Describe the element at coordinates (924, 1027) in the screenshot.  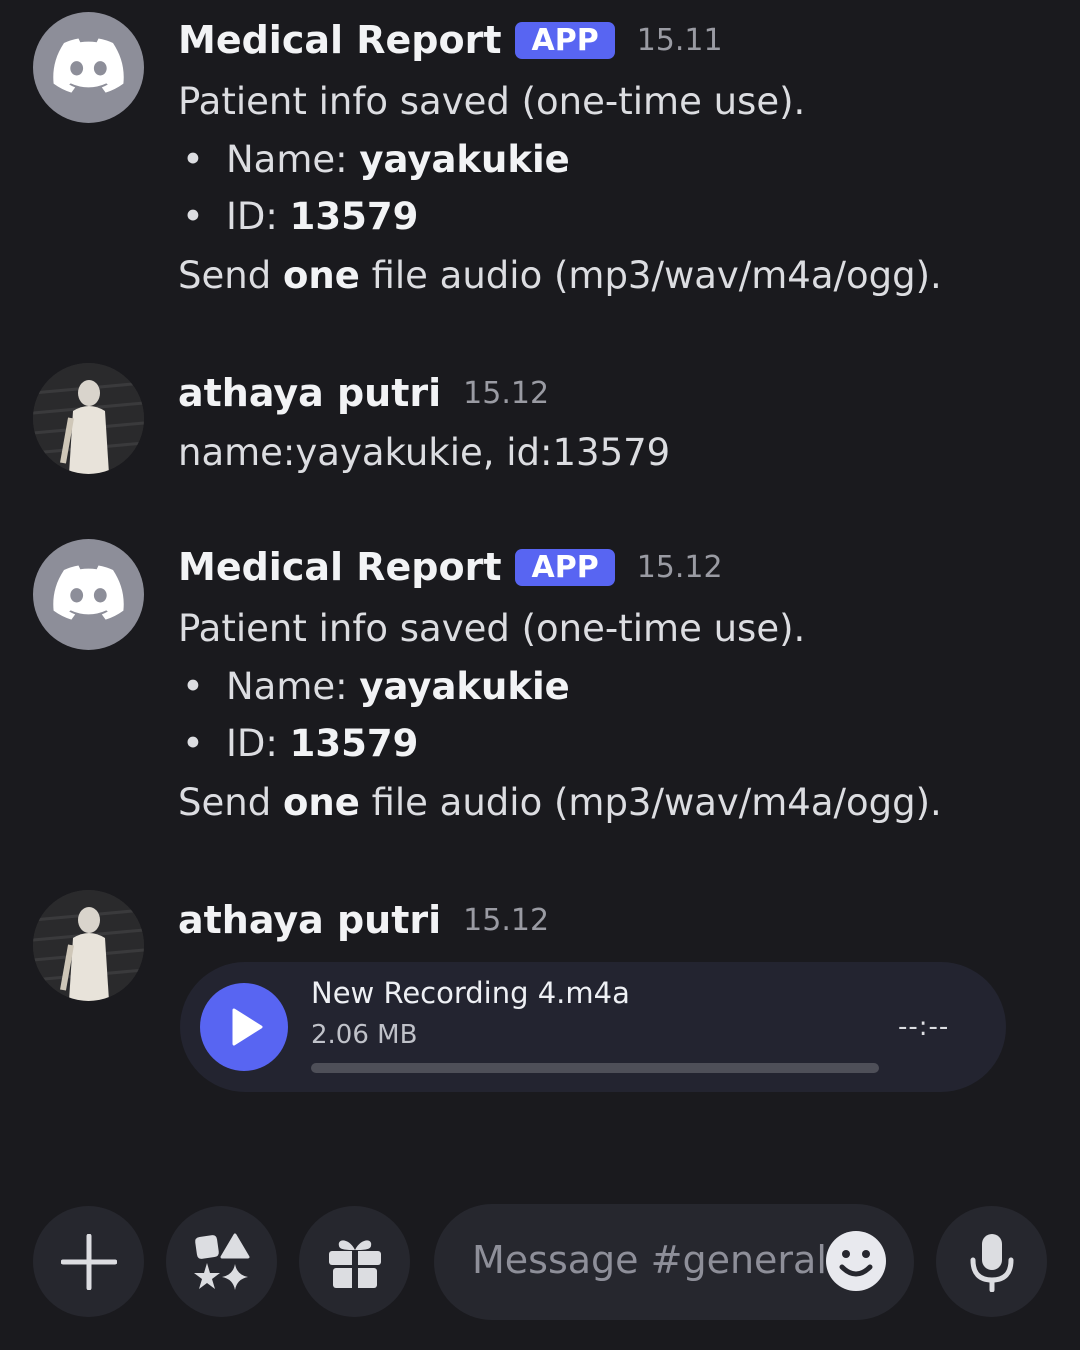
I see `audio-duration: --:--` at that location.